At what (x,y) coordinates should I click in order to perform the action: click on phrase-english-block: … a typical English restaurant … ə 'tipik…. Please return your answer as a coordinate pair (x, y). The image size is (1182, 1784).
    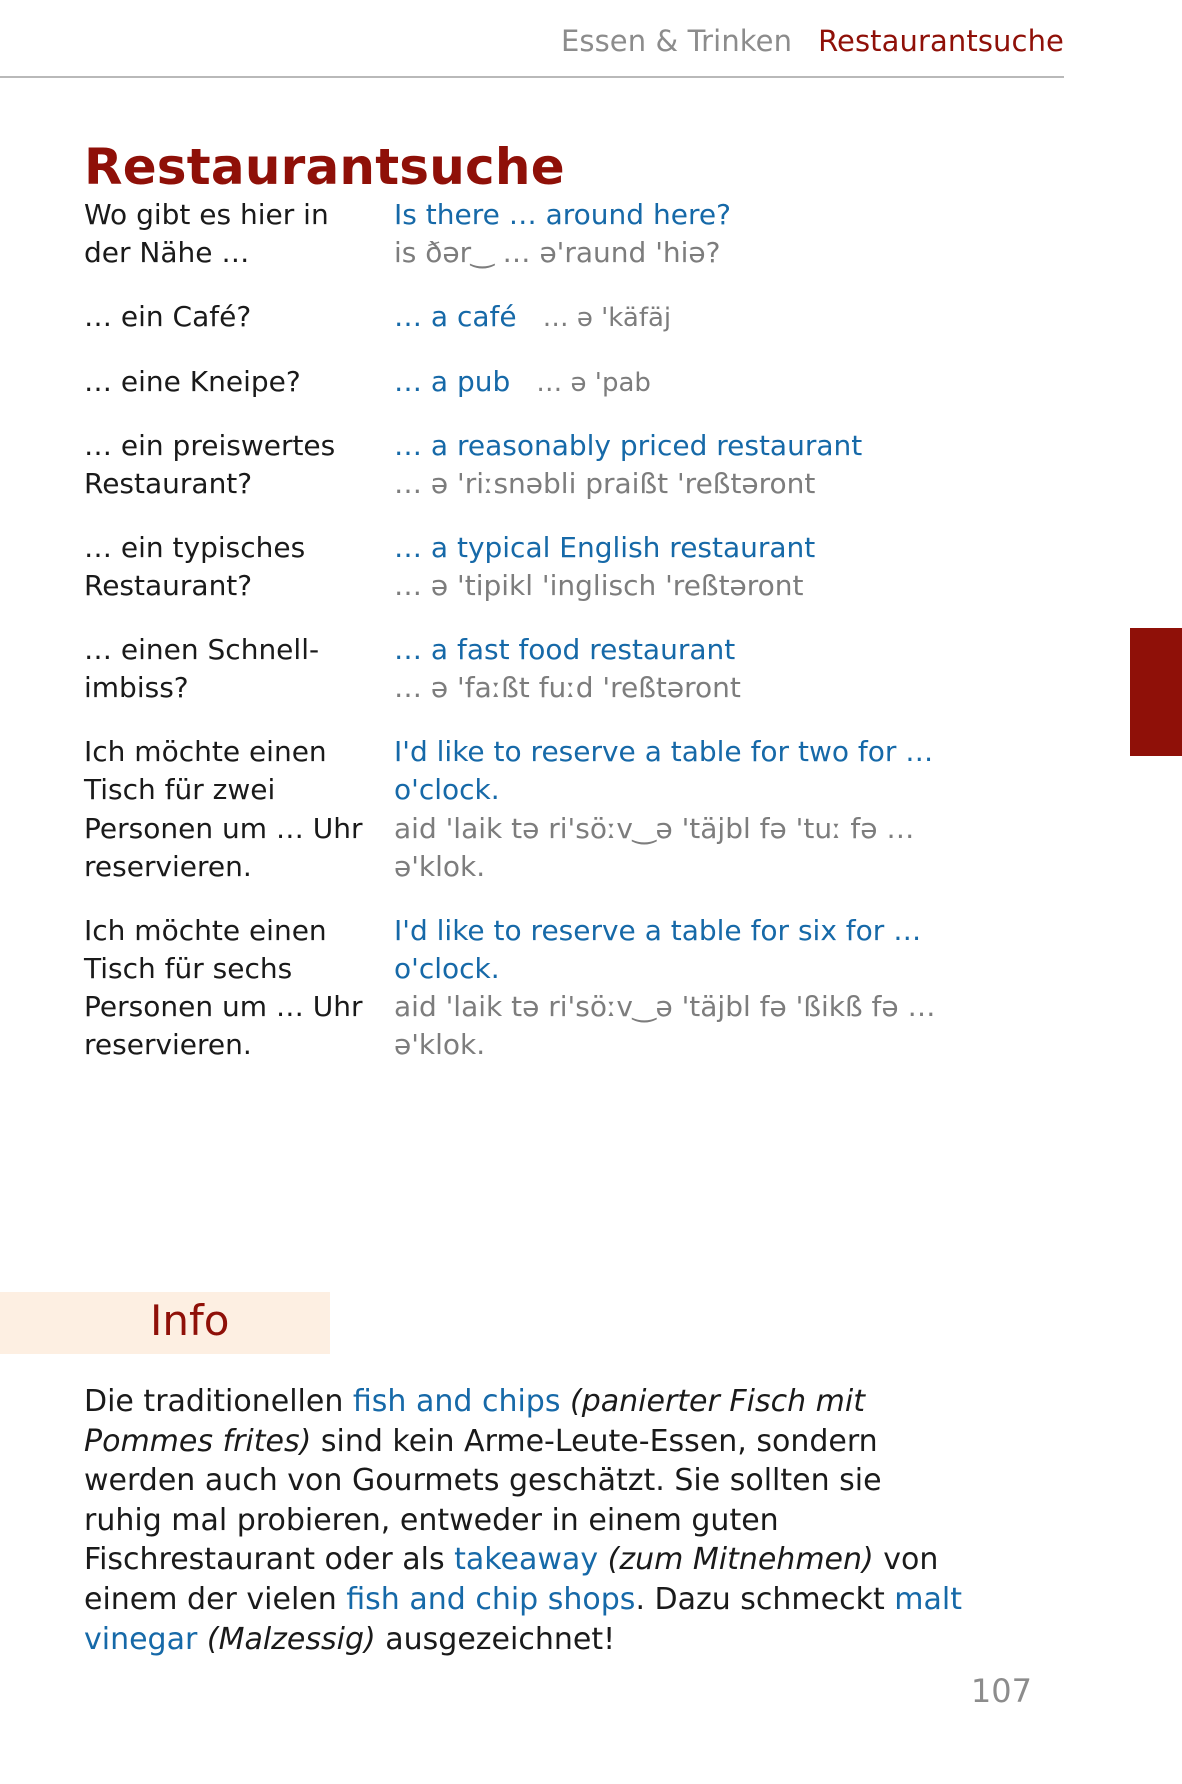
    Looking at the image, I should click on (679, 567).